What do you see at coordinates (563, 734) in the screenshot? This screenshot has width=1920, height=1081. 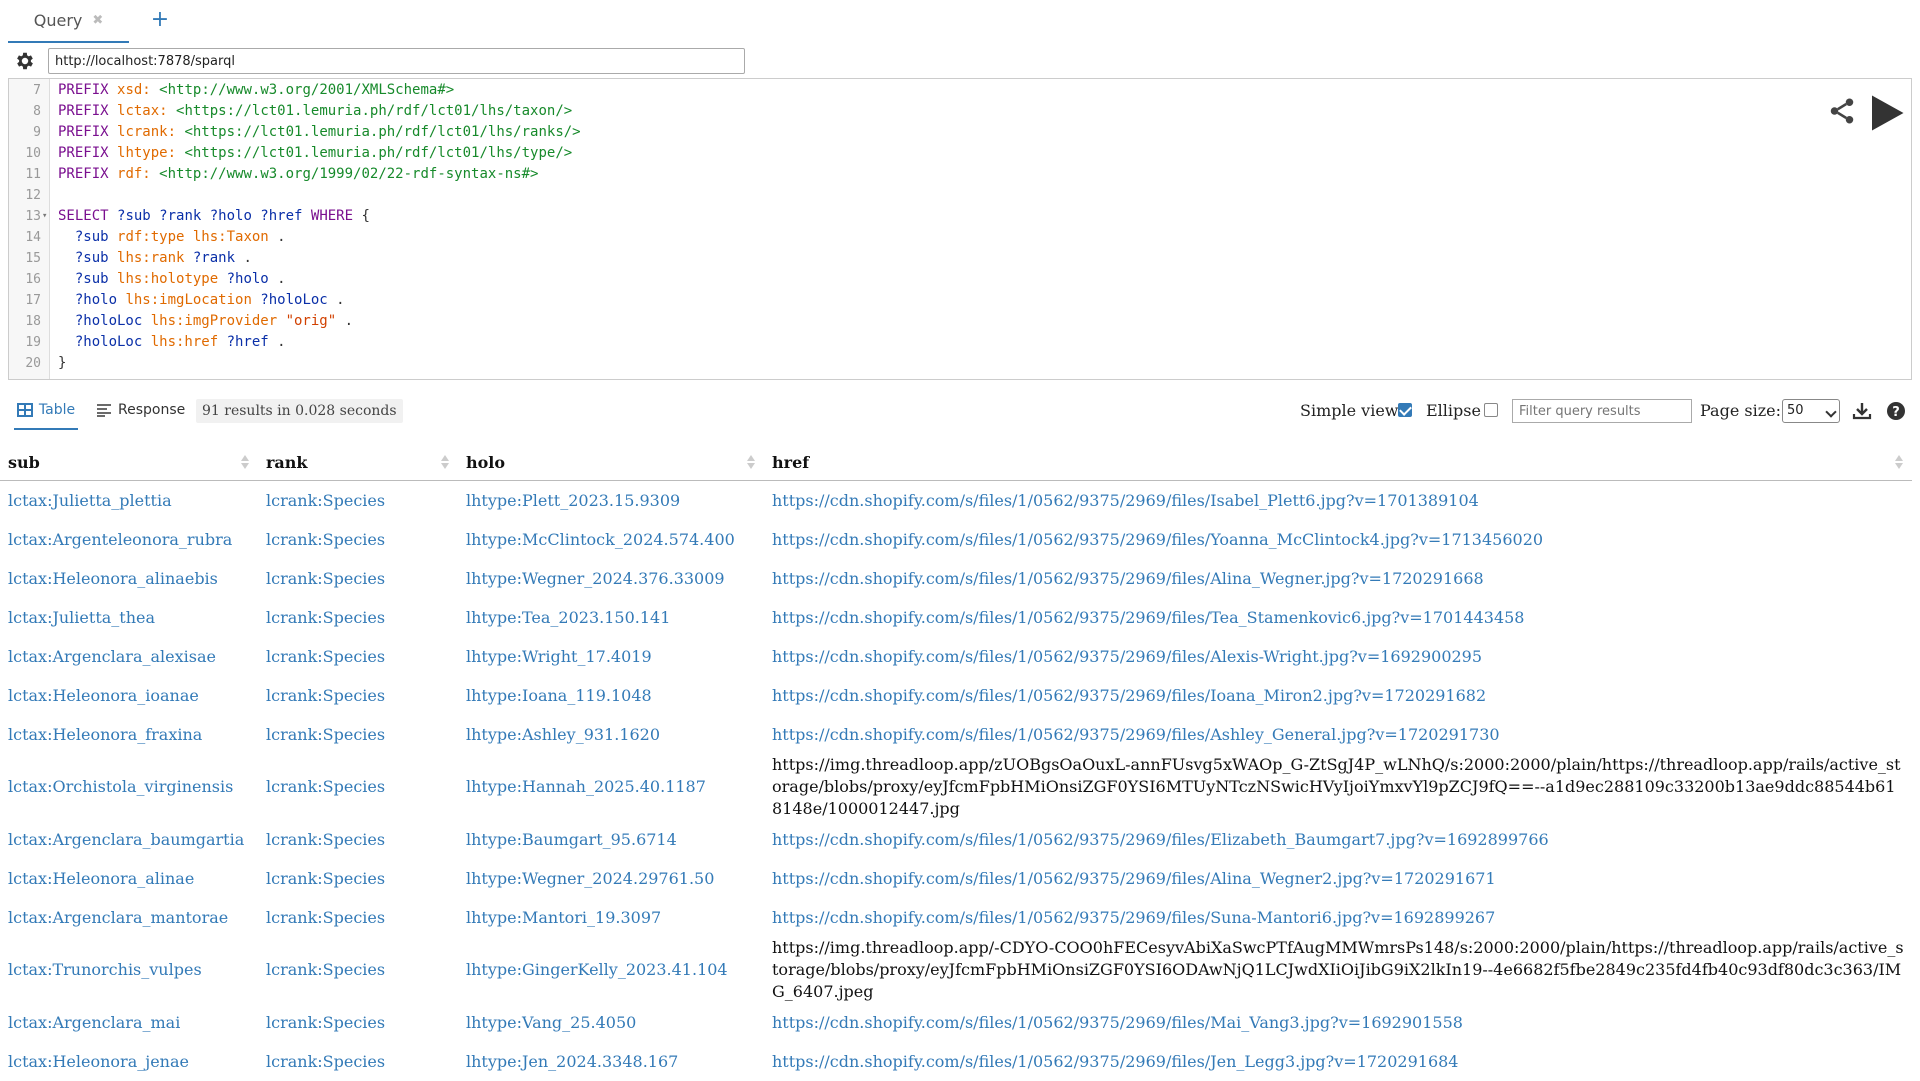 I see `holo-link: lhtype:Ashley_931.1620` at bounding box center [563, 734].